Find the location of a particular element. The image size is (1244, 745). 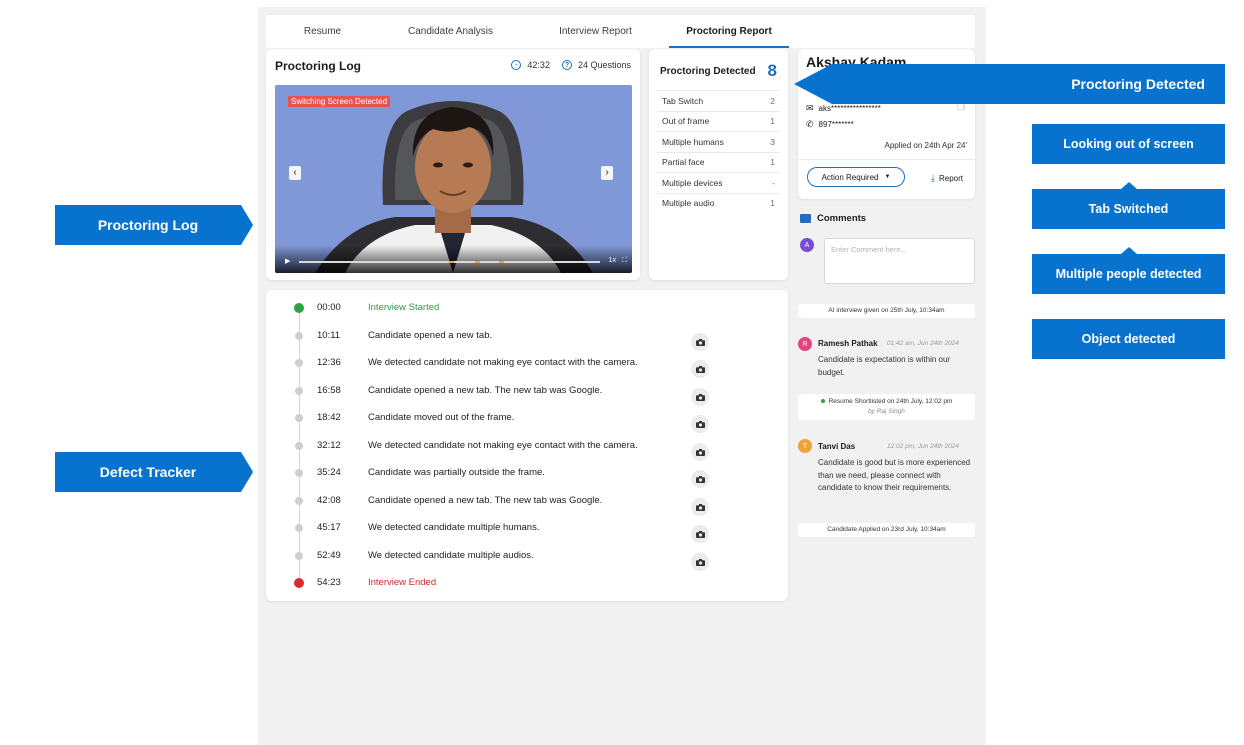

callout-label: Multiple people detected is located at coordinates (1128, 274).